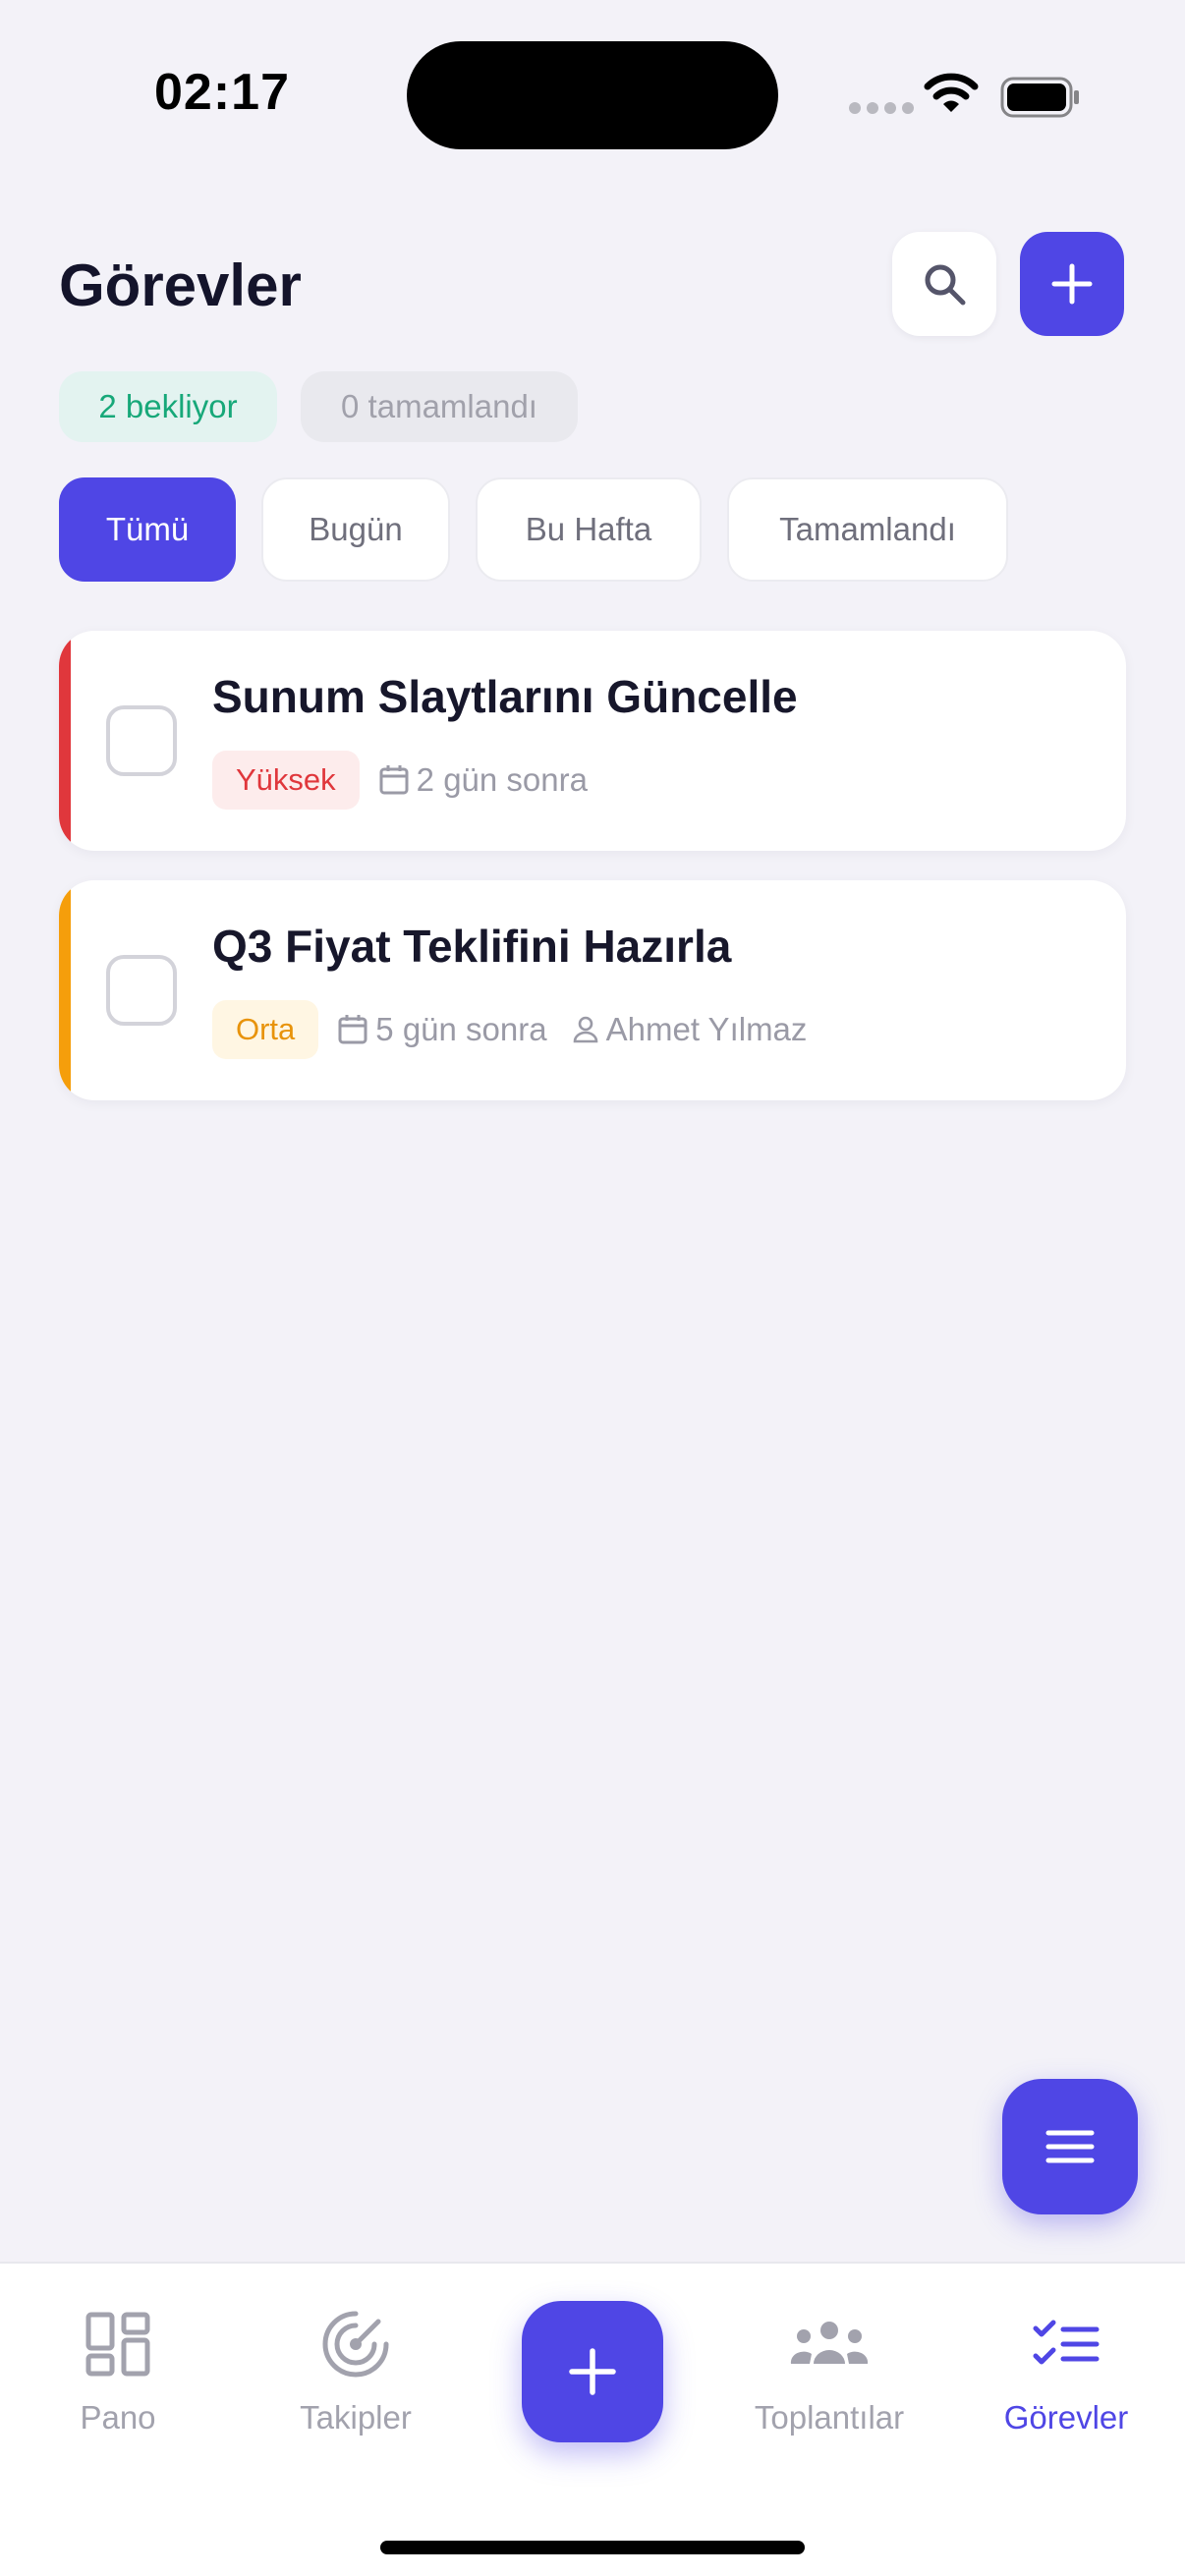  I want to click on tab-all: Tümü, so click(148, 529).